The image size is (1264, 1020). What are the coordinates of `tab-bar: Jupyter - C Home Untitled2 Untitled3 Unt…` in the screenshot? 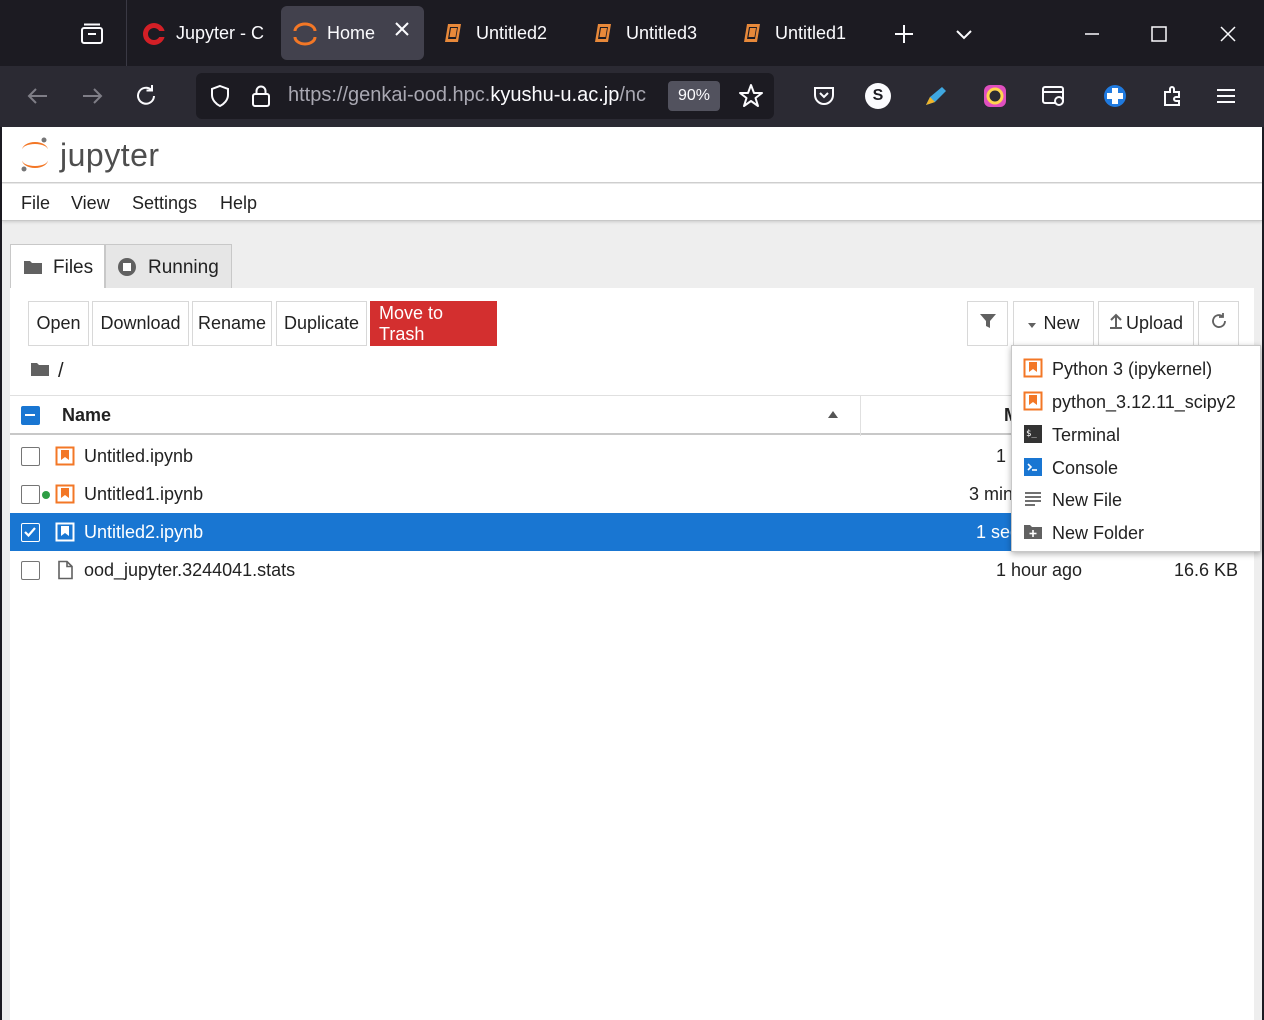 It's located at (632, 33).